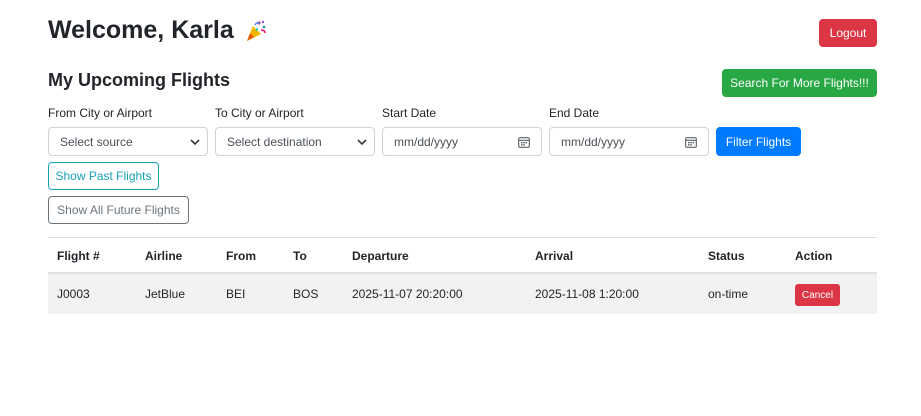 This screenshot has width=921, height=416. I want to click on cell-arrival: 2025-11-08 1:20:00, so click(587, 294).